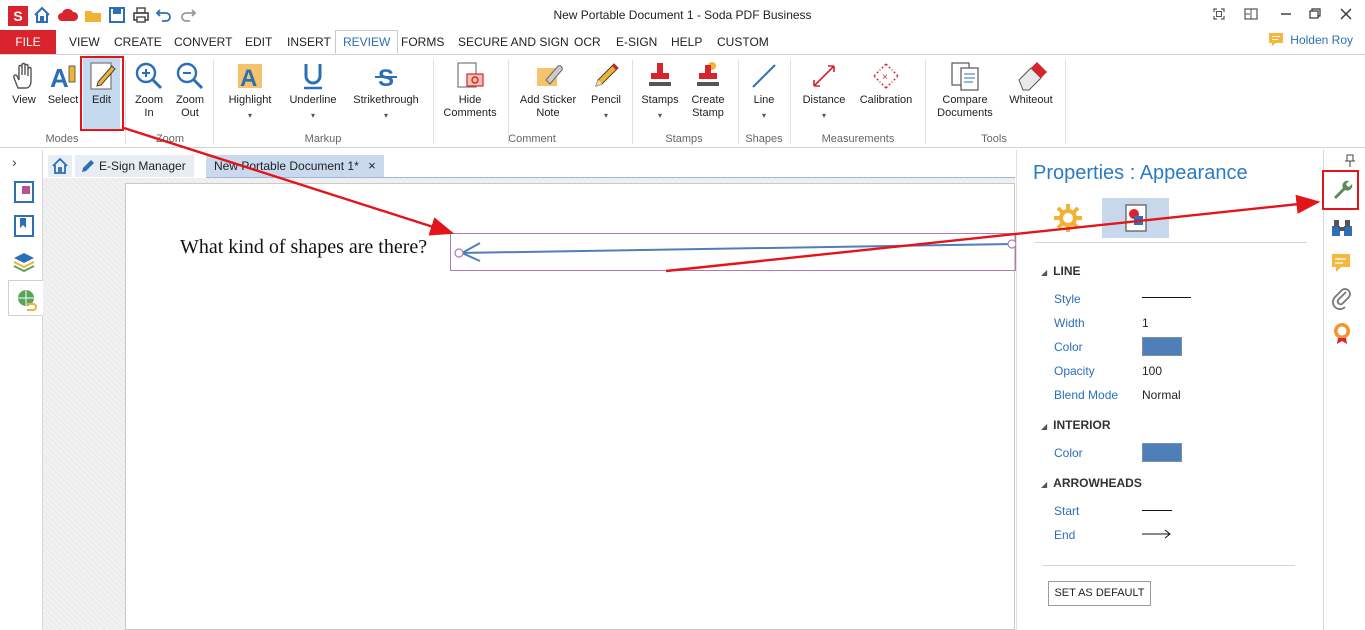 The image size is (1365, 630). Describe the element at coordinates (303, 247) in the screenshot. I see `document-text: What kind of shapes are there?` at that location.